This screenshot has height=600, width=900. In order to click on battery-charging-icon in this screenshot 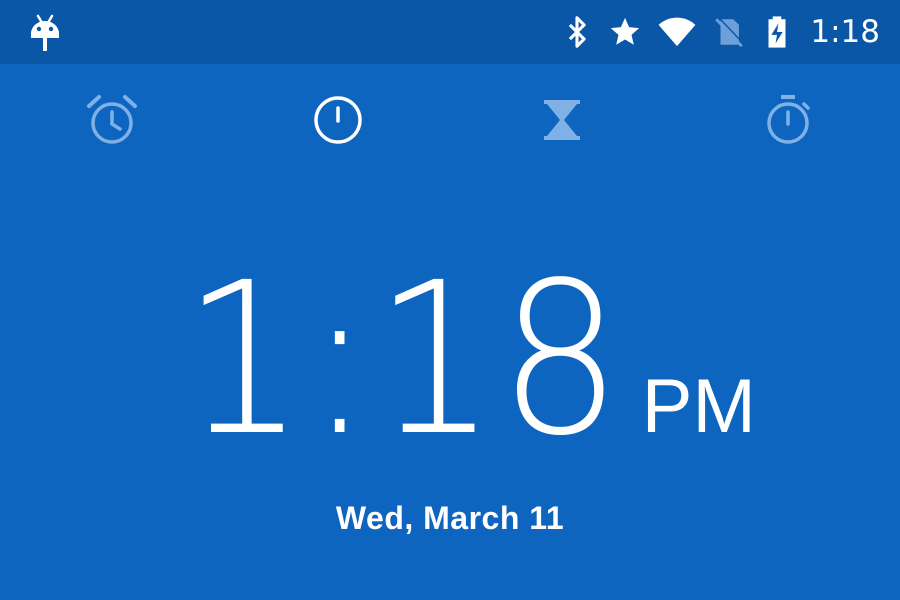, I will do `click(777, 32)`.